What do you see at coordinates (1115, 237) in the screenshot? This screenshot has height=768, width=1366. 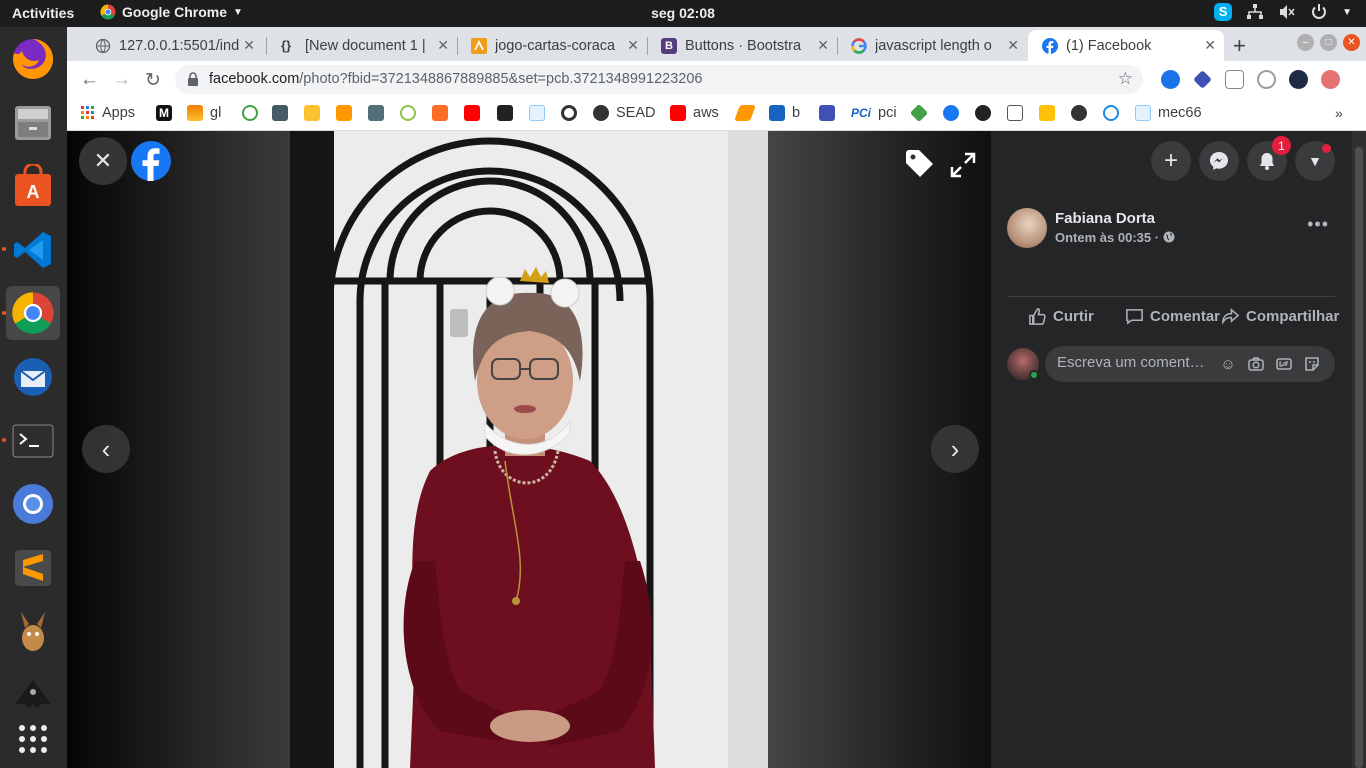 I see `post-timestamp: Ontem às 00:35 ·` at bounding box center [1115, 237].